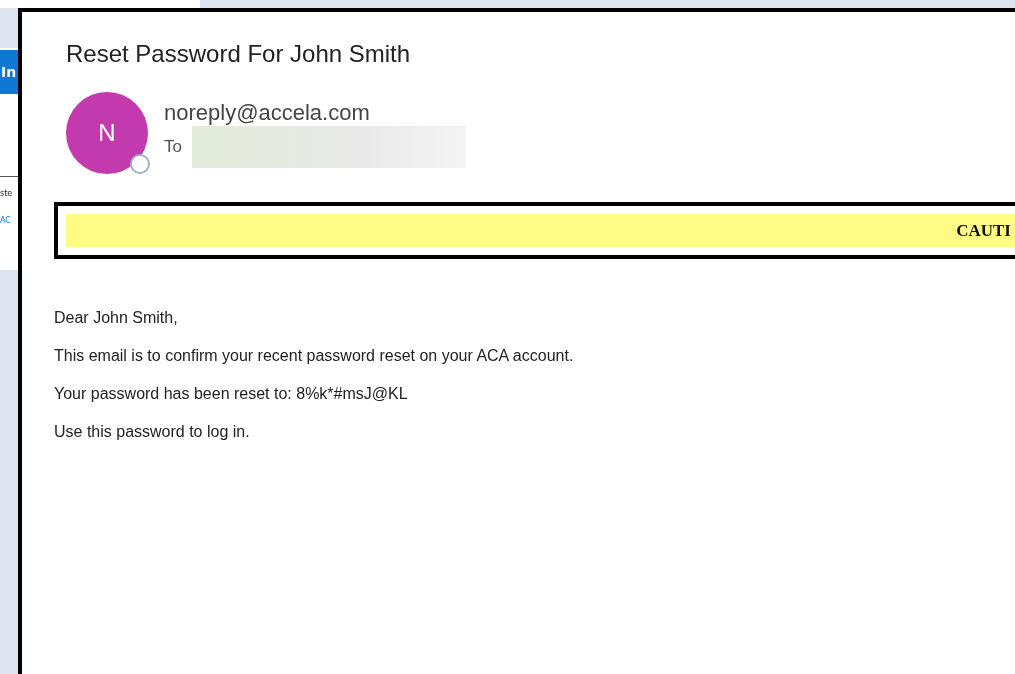 The width and height of the screenshot is (1015, 674). What do you see at coordinates (7, 193) in the screenshot?
I see `cut-text: ste` at bounding box center [7, 193].